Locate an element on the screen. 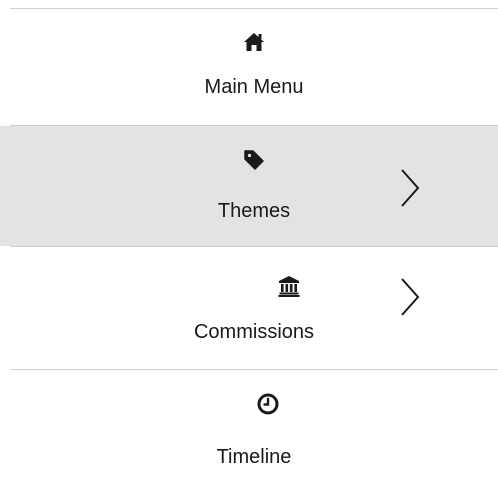 This screenshot has width=498, height=492. menu-item-label: Themes is located at coordinates (254, 211).